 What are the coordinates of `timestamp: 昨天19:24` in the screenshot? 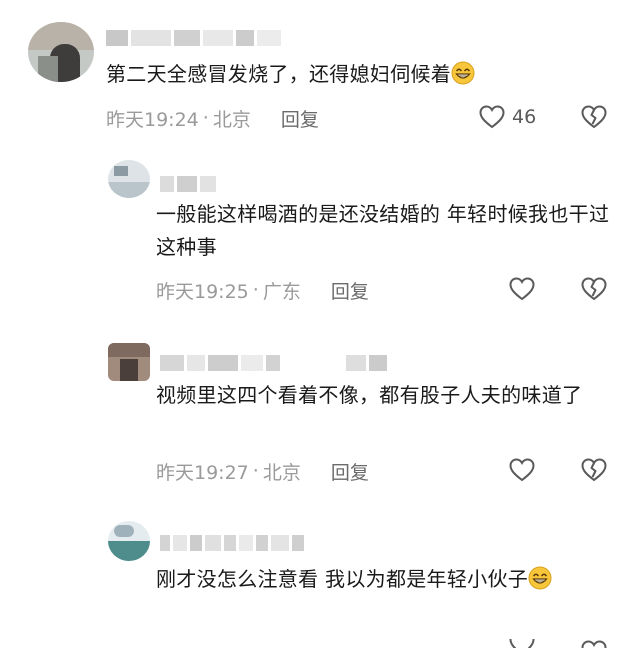 It's located at (152, 119).